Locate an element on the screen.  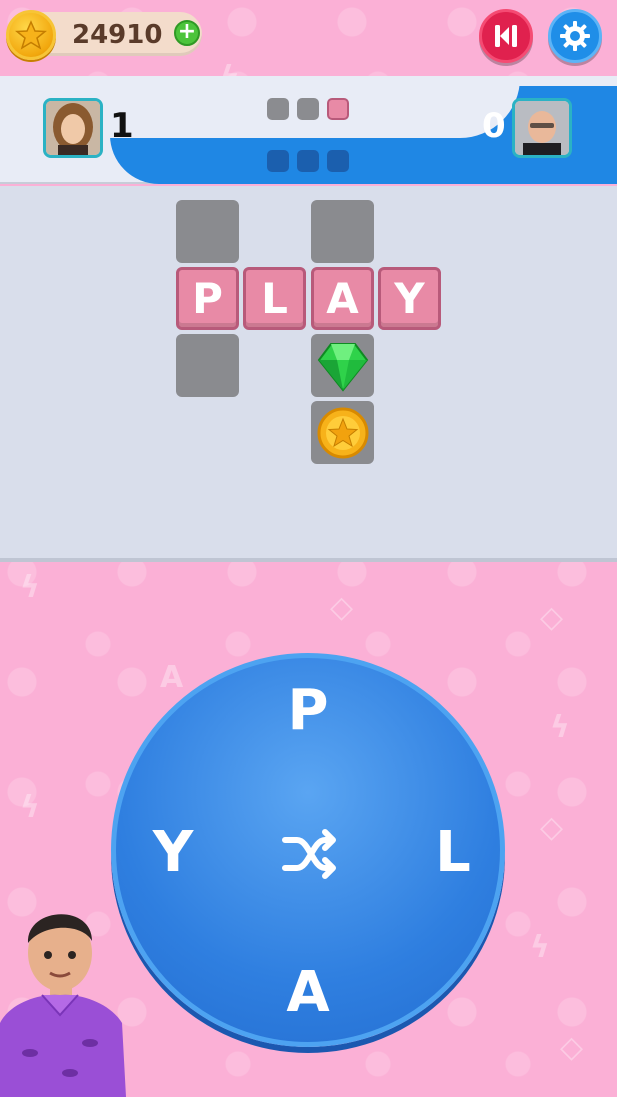
opponent-avatar is located at coordinates (542, 128).